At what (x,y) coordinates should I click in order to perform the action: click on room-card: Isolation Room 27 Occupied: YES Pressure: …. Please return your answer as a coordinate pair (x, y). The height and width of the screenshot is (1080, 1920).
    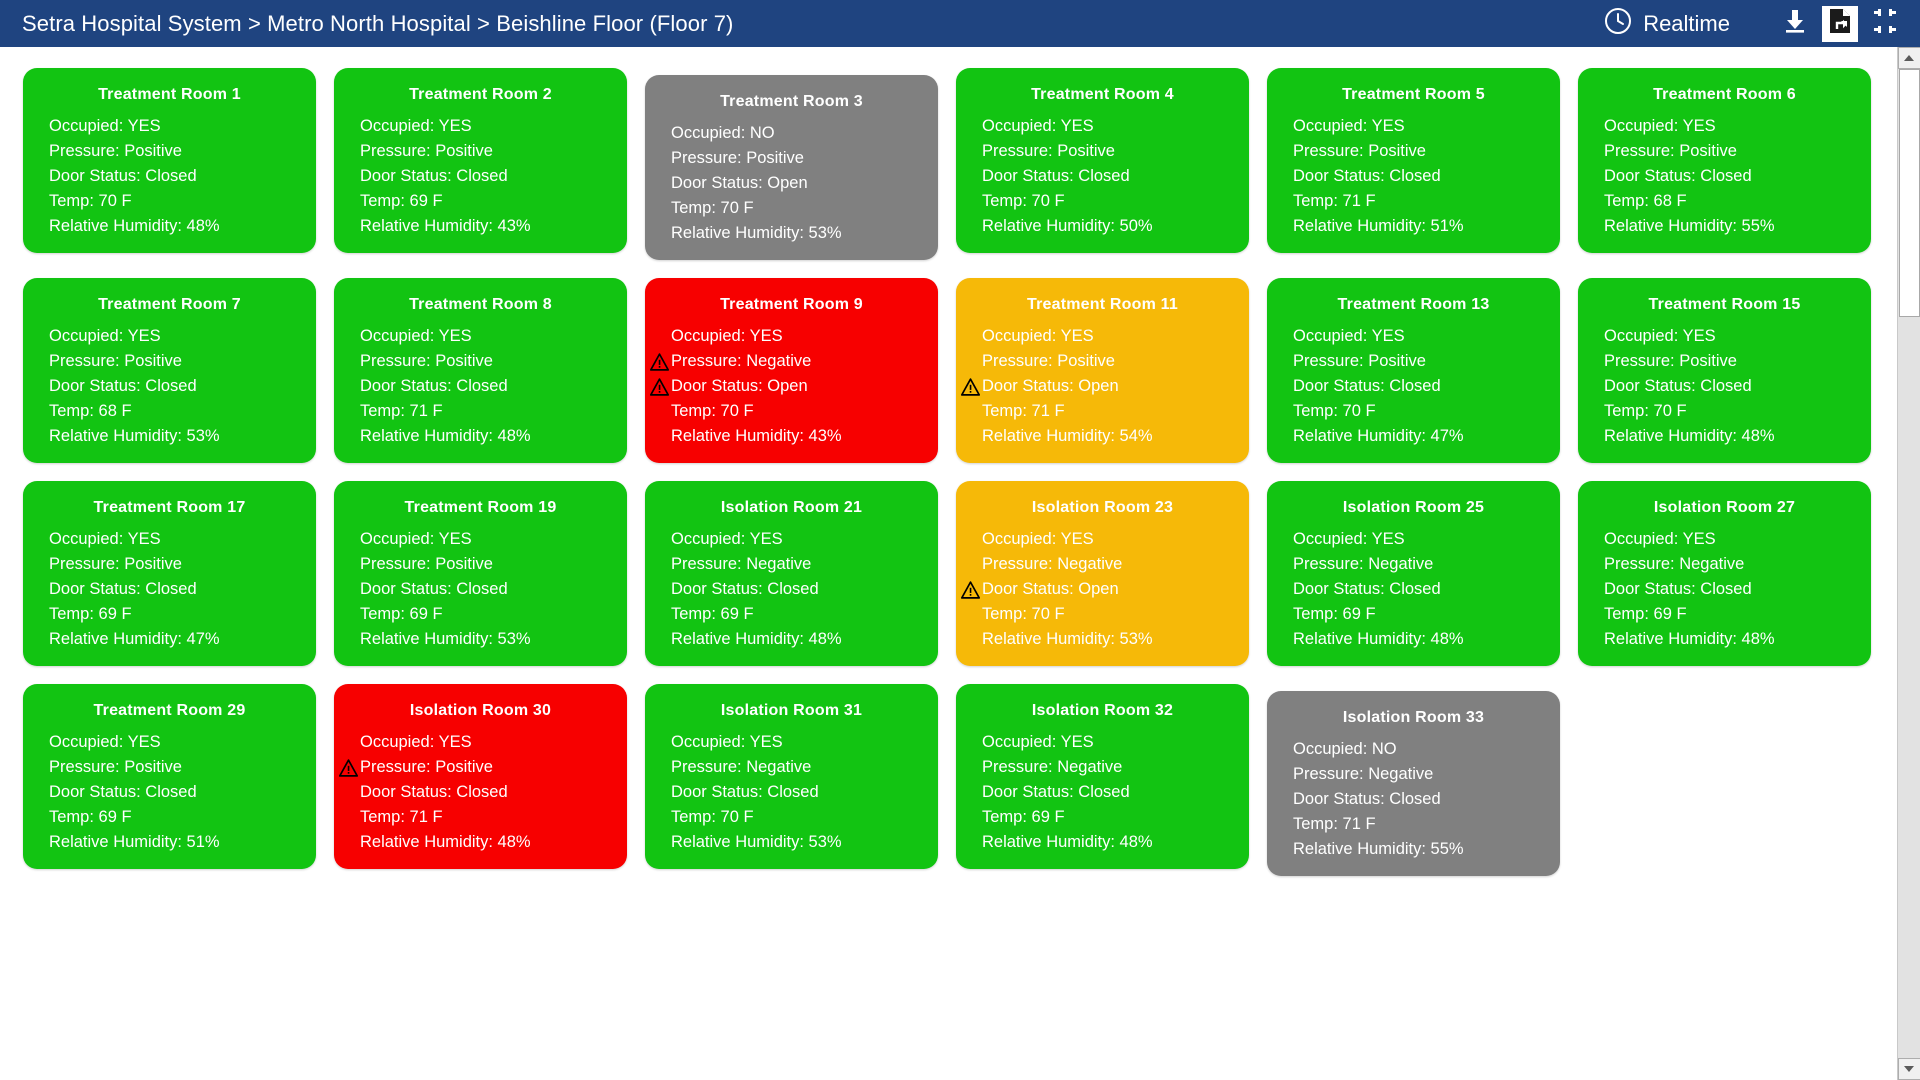
    Looking at the image, I should click on (1724, 573).